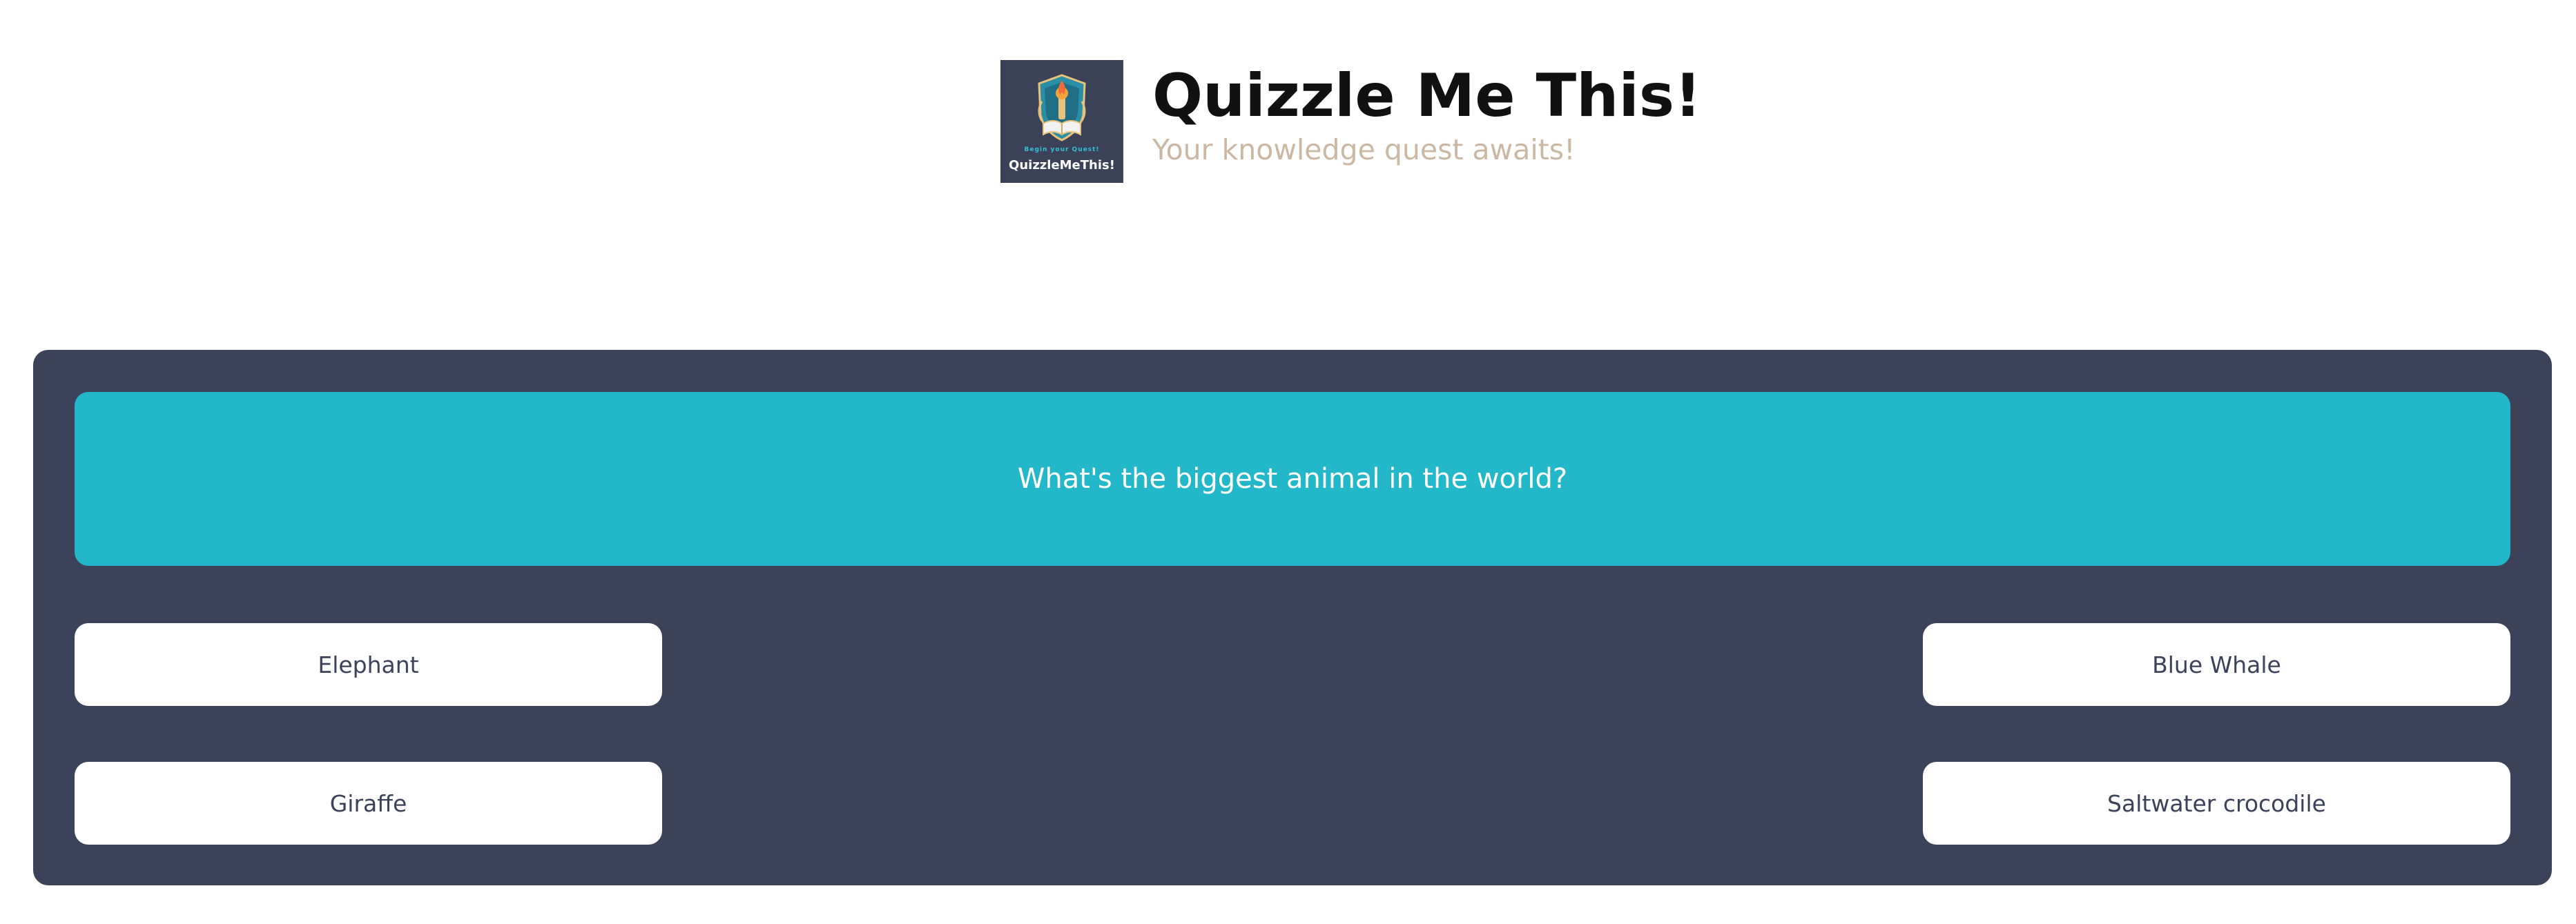 Image resolution: width=2576 pixels, height=924 pixels. I want to click on answer-button-elephant: Elephant, so click(369, 664).